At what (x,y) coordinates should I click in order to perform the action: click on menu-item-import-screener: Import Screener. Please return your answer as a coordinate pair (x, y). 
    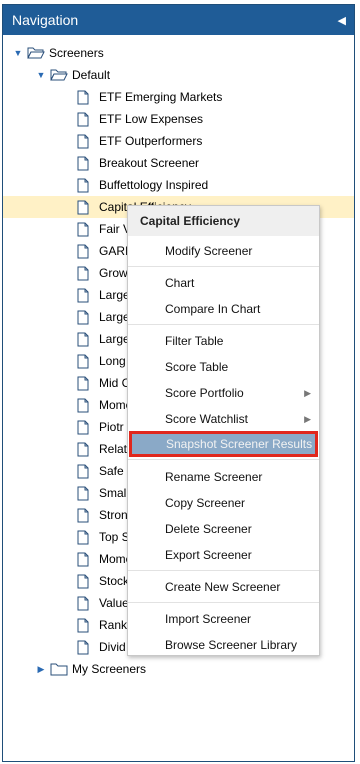
    Looking at the image, I should click on (223, 619).